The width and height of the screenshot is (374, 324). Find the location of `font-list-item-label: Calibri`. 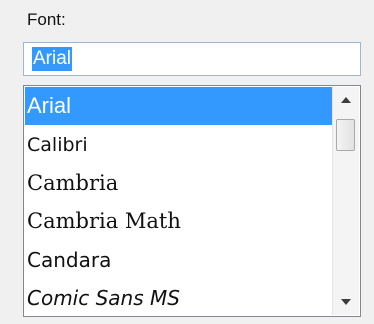

font-list-item-label: Calibri is located at coordinates (57, 144).